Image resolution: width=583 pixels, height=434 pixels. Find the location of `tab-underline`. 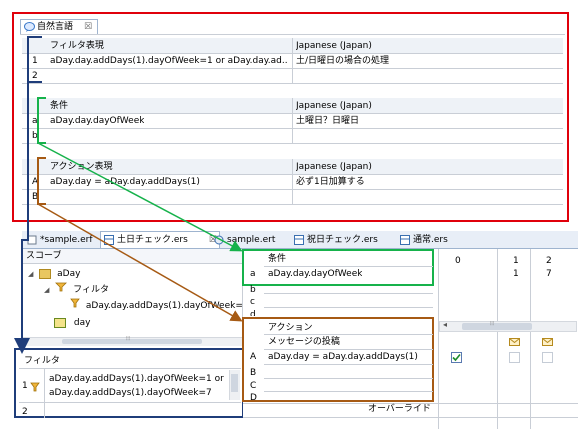

tab-underline is located at coordinates (292, 34).